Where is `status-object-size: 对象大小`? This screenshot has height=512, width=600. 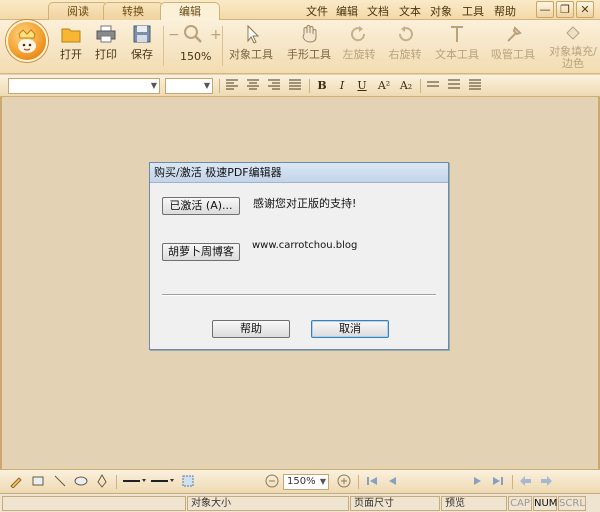 status-object-size: 对象大小 is located at coordinates (268, 503).